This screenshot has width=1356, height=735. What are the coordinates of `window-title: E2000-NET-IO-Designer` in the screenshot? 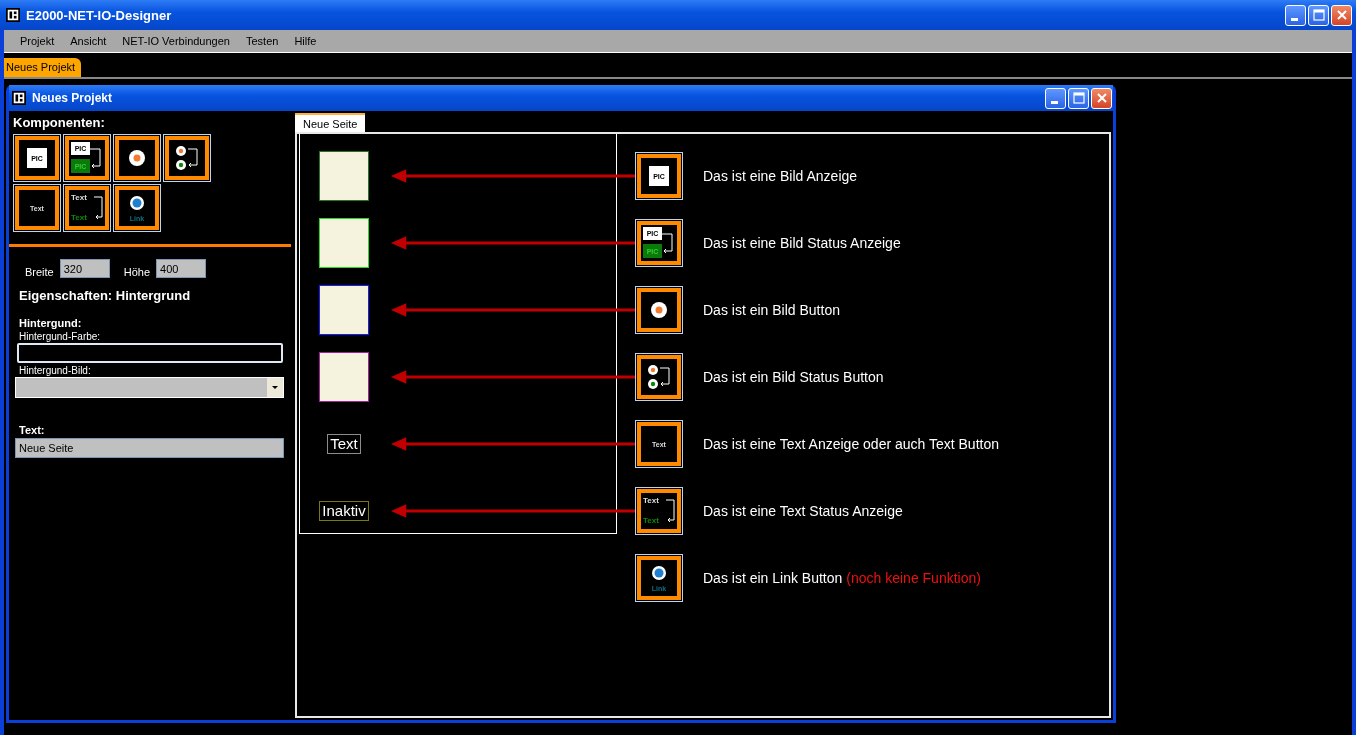 It's located at (99, 15).